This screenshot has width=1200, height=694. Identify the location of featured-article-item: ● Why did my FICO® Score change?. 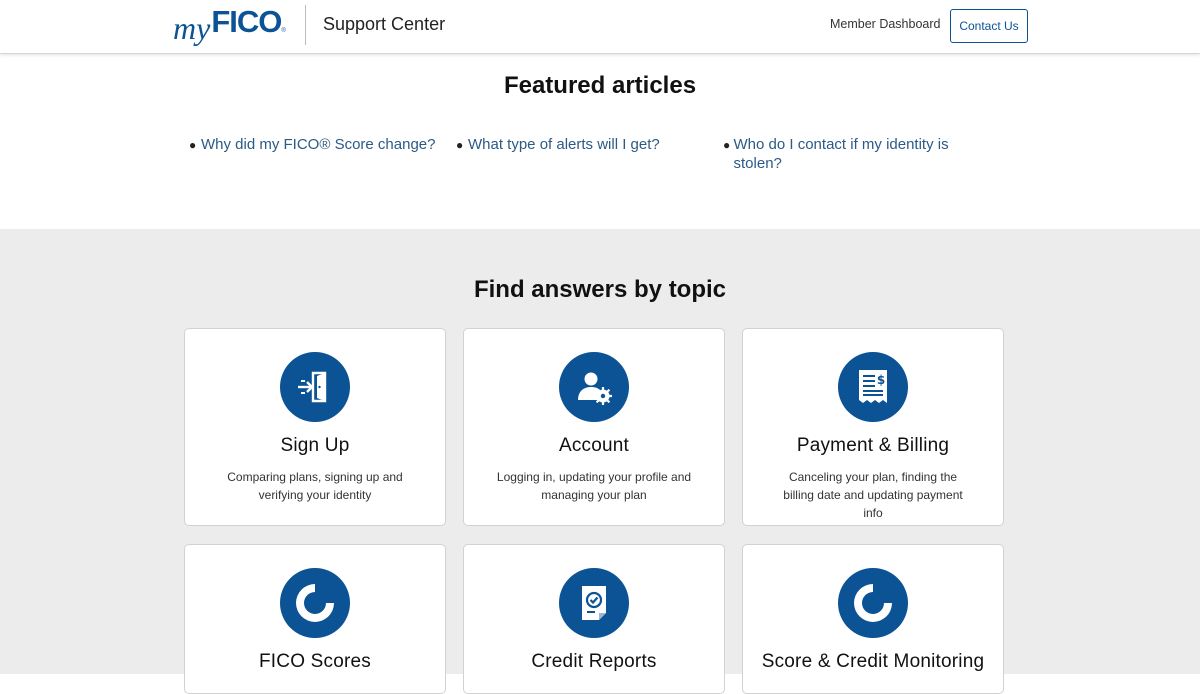
(314, 145).